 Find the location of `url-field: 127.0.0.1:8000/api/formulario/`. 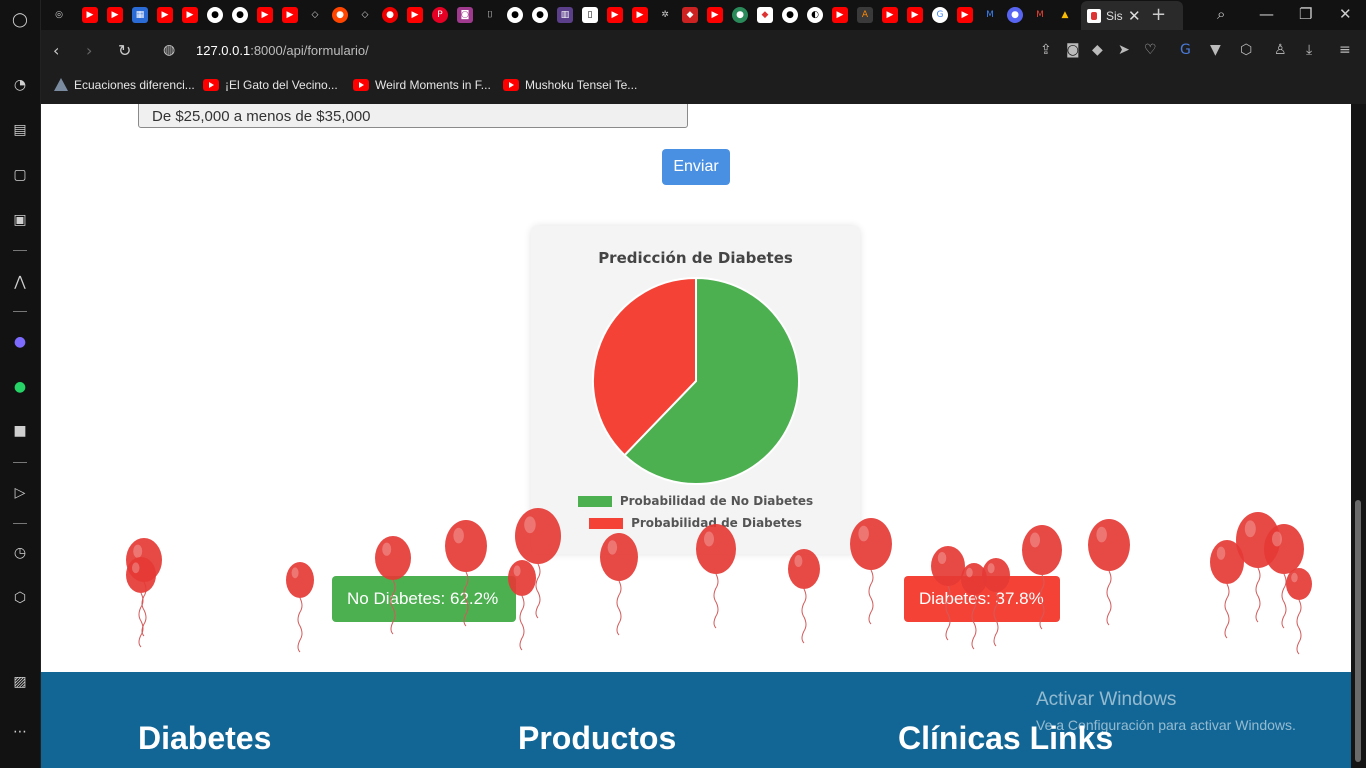

url-field: 127.0.0.1:8000/api/formulario/ is located at coordinates (282, 50).